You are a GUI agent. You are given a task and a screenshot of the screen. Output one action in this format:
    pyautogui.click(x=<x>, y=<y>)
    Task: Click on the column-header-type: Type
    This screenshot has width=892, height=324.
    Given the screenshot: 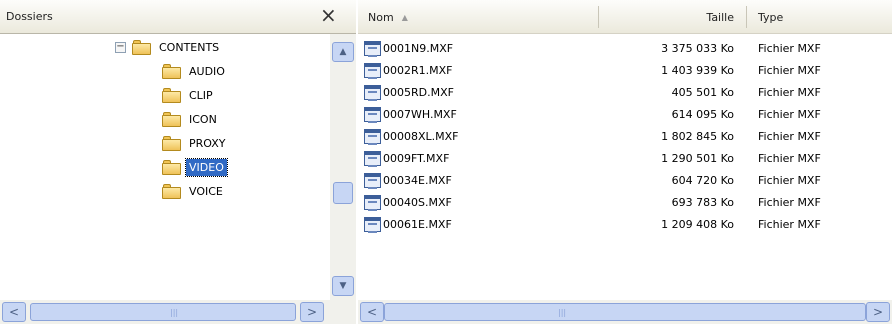 What is the action you would take?
    pyautogui.click(x=820, y=17)
    